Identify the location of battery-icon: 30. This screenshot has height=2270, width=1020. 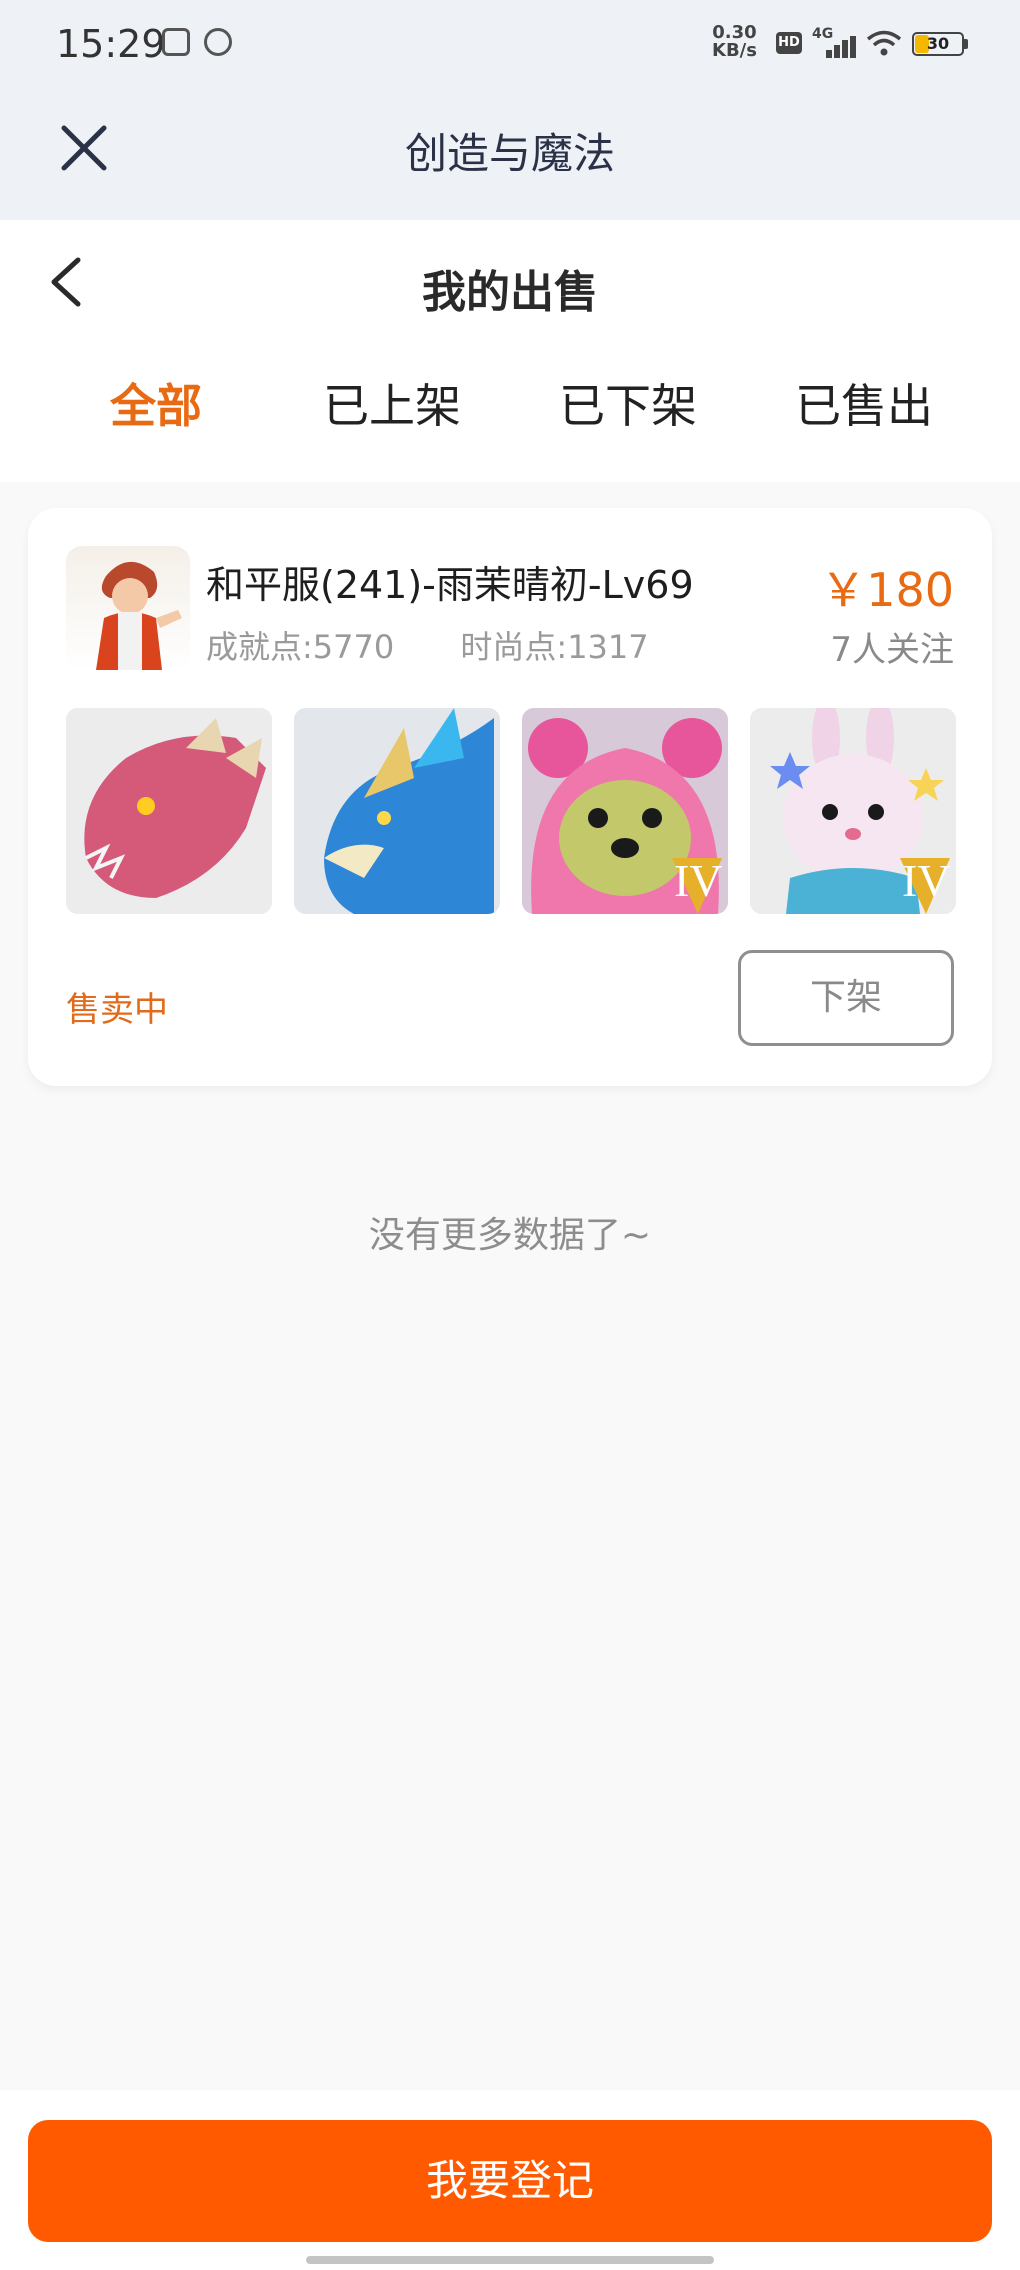
(938, 44).